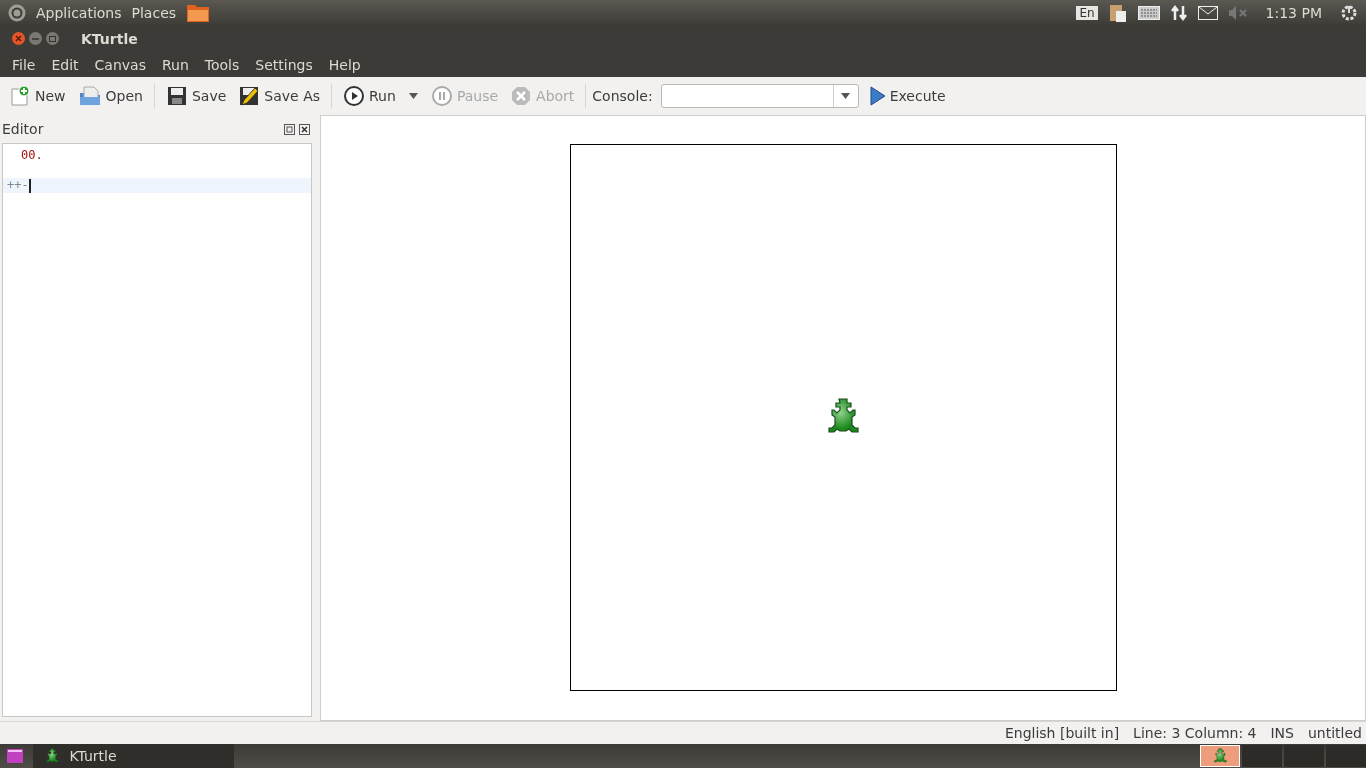  Describe the element at coordinates (1062, 733) in the screenshot. I see `status-text: English [built in]` at that location.